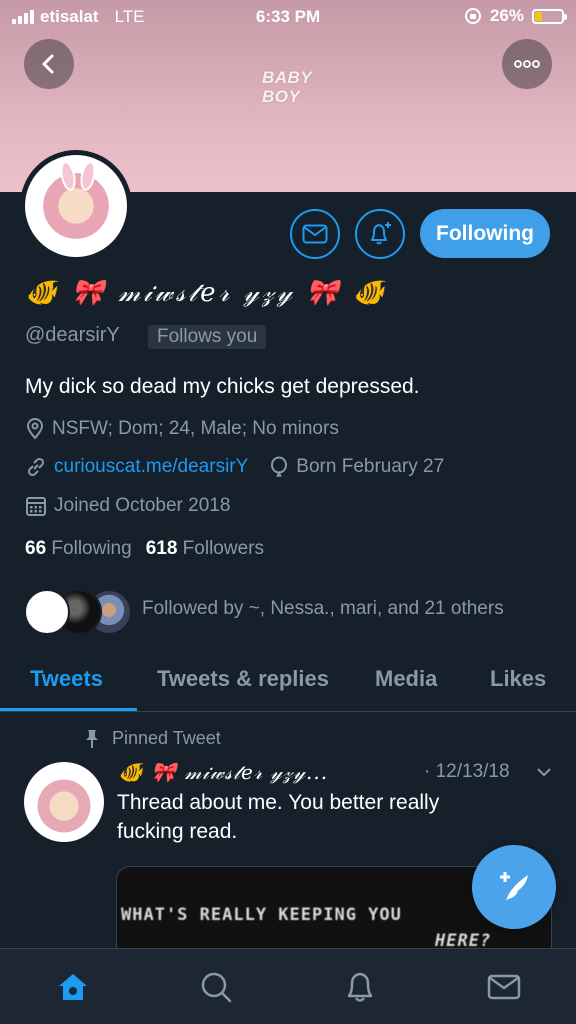 The width and height of the screenshot is (576, 1024). What do you see at coordinates (36, 467) in the screenshot?
I see `link-icon` at bounding box center [36, 467].